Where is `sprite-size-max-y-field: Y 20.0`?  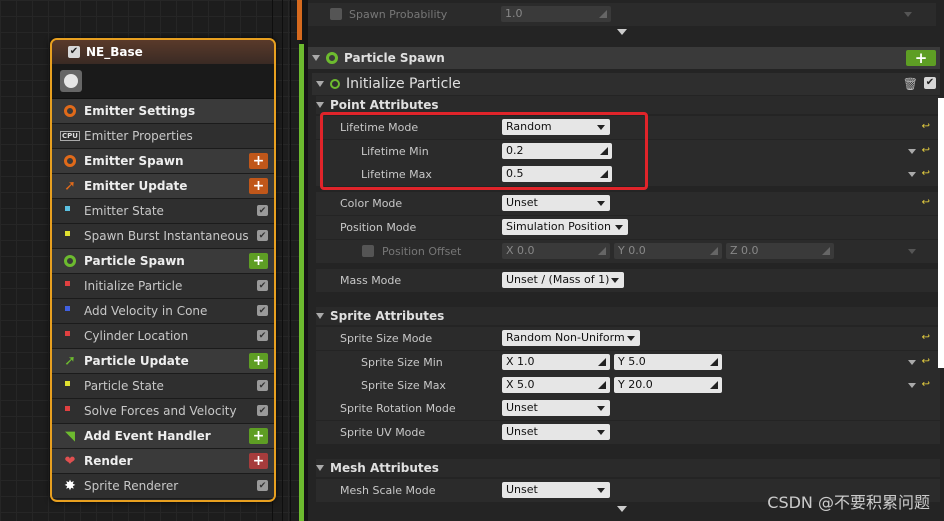 sprite-size-max-y-field: Y 20.0 is located at coordinates (668, 385).